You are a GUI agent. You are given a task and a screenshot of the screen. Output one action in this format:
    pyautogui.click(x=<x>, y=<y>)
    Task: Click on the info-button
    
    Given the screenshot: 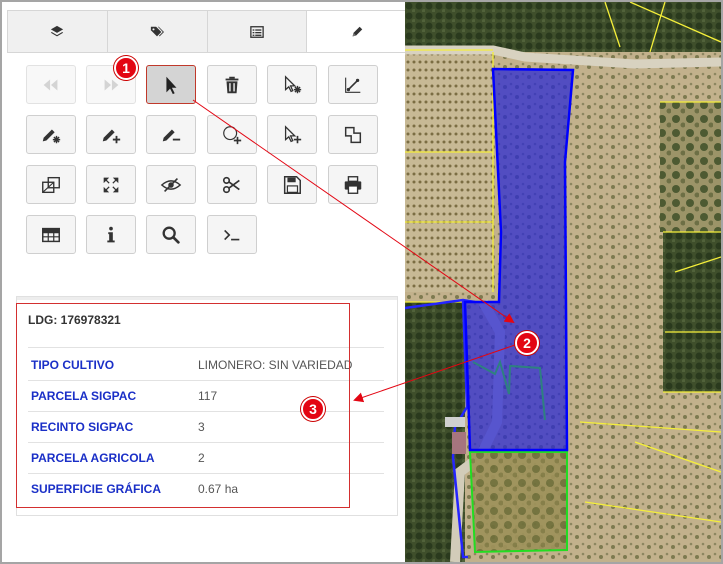 What is the action you would take?
    pyautogui.click(x=111, y=234)
    